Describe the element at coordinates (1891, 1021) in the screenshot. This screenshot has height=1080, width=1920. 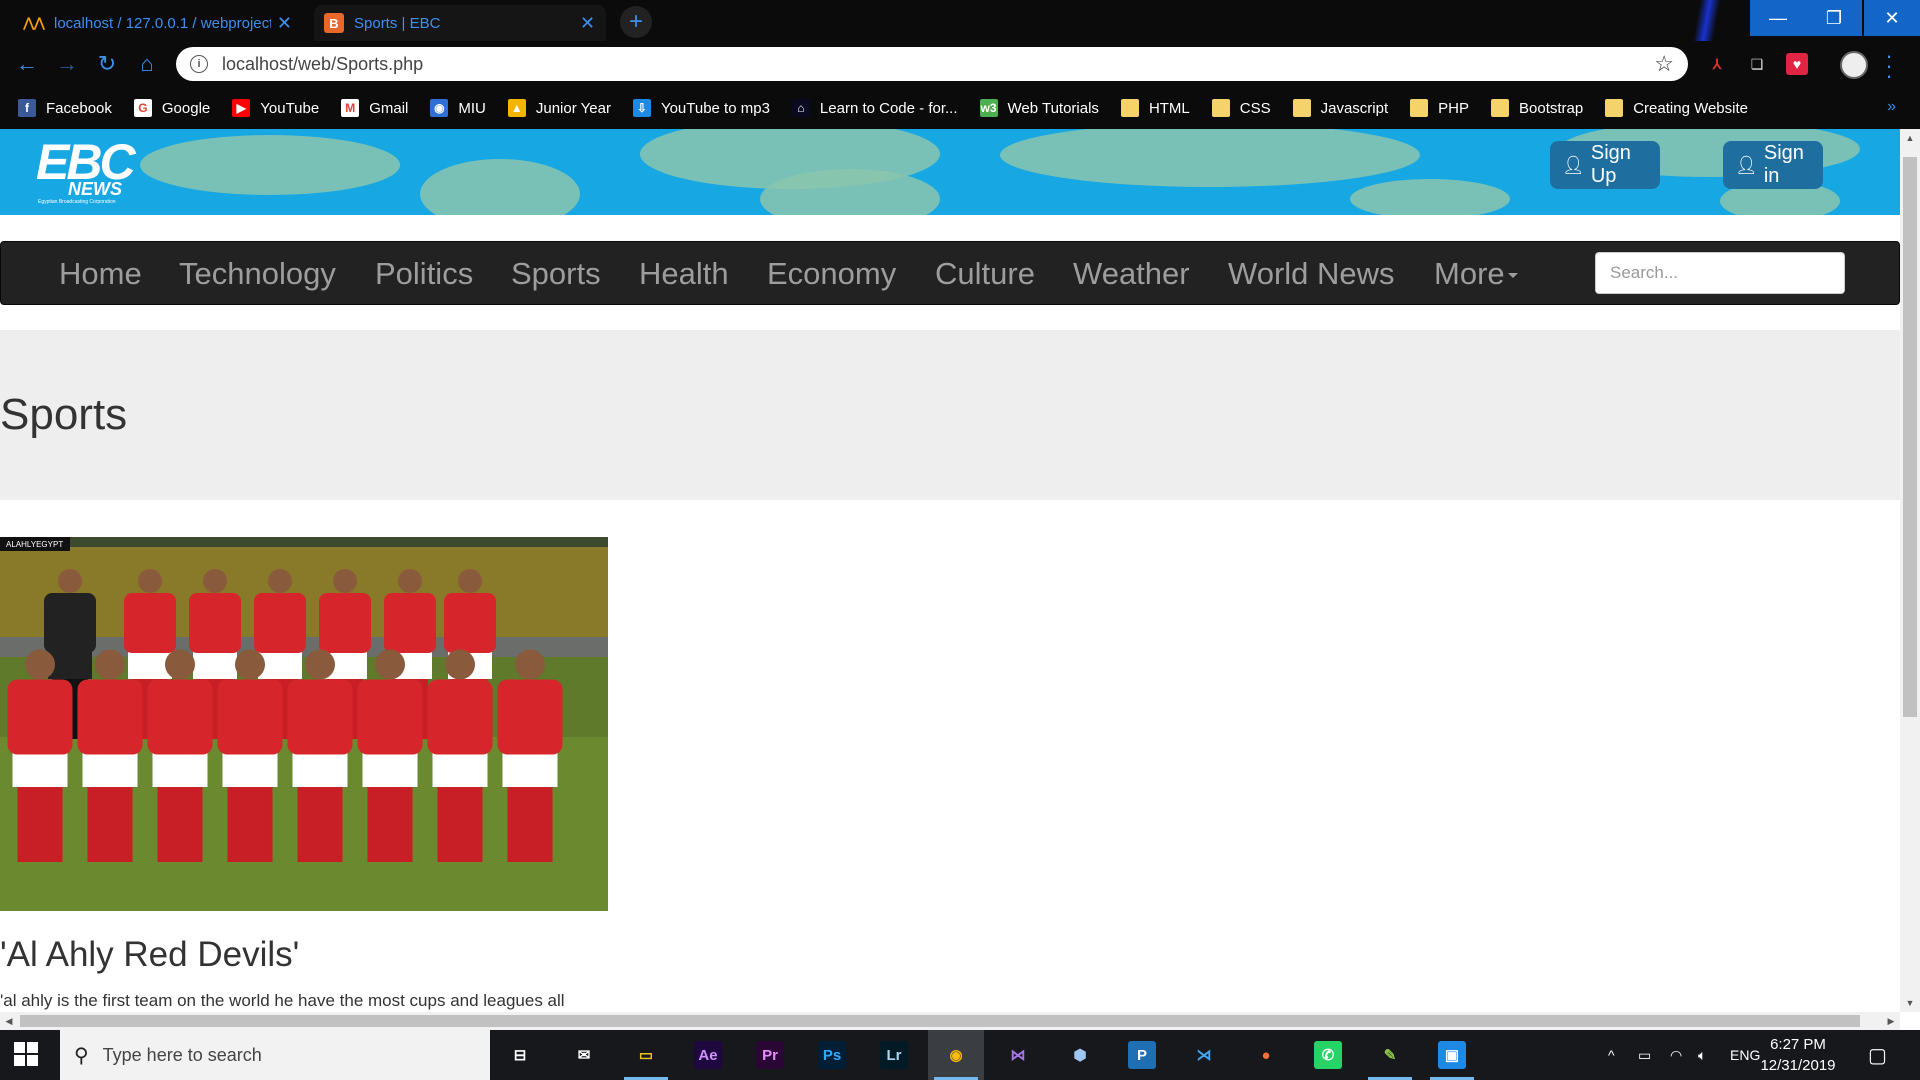
I see `scroll-right-icon: ▶` at that location.